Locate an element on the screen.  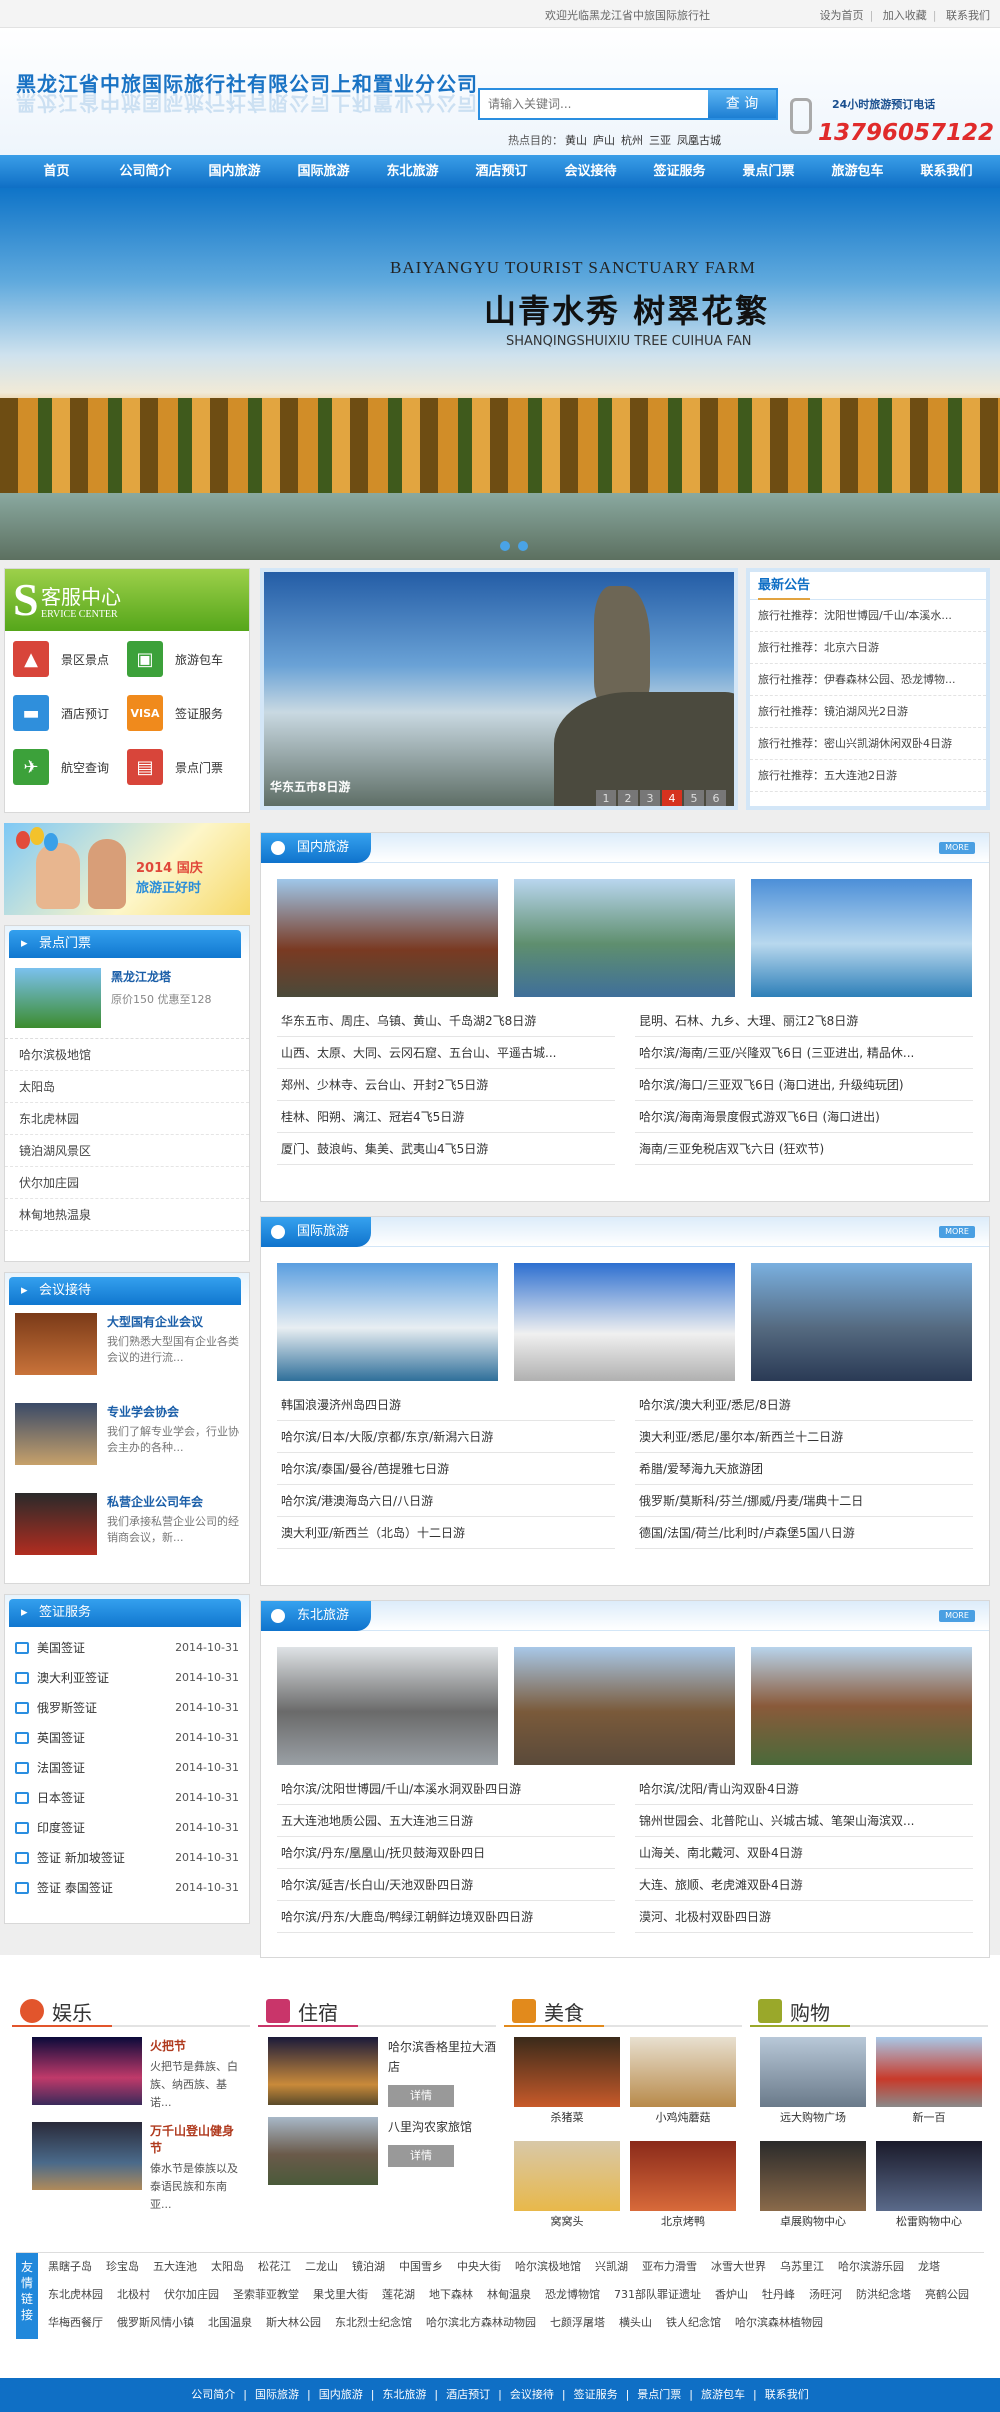
scenic-item: 伏尔加庄园 is located at coordinates (127, 1183).